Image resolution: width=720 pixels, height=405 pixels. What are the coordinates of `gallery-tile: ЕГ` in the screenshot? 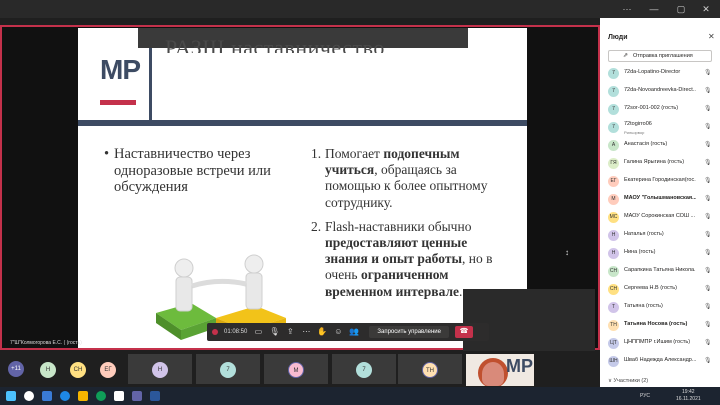 It's located at (108, 369).